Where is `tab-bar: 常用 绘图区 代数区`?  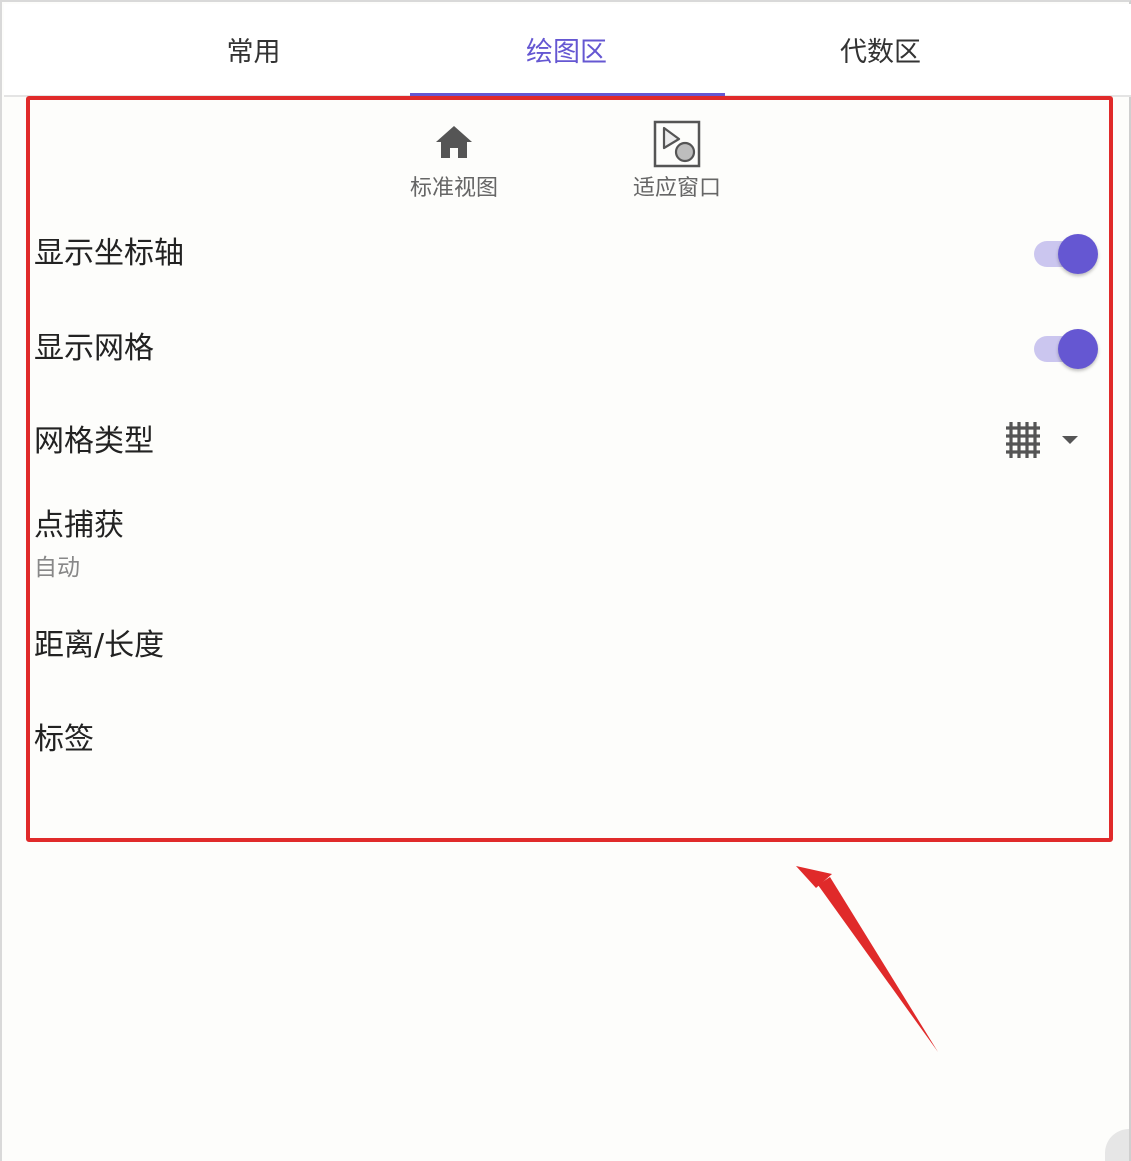 tab-bar: 常用 绘图区 代数区 is located at coordinates (567, 51).